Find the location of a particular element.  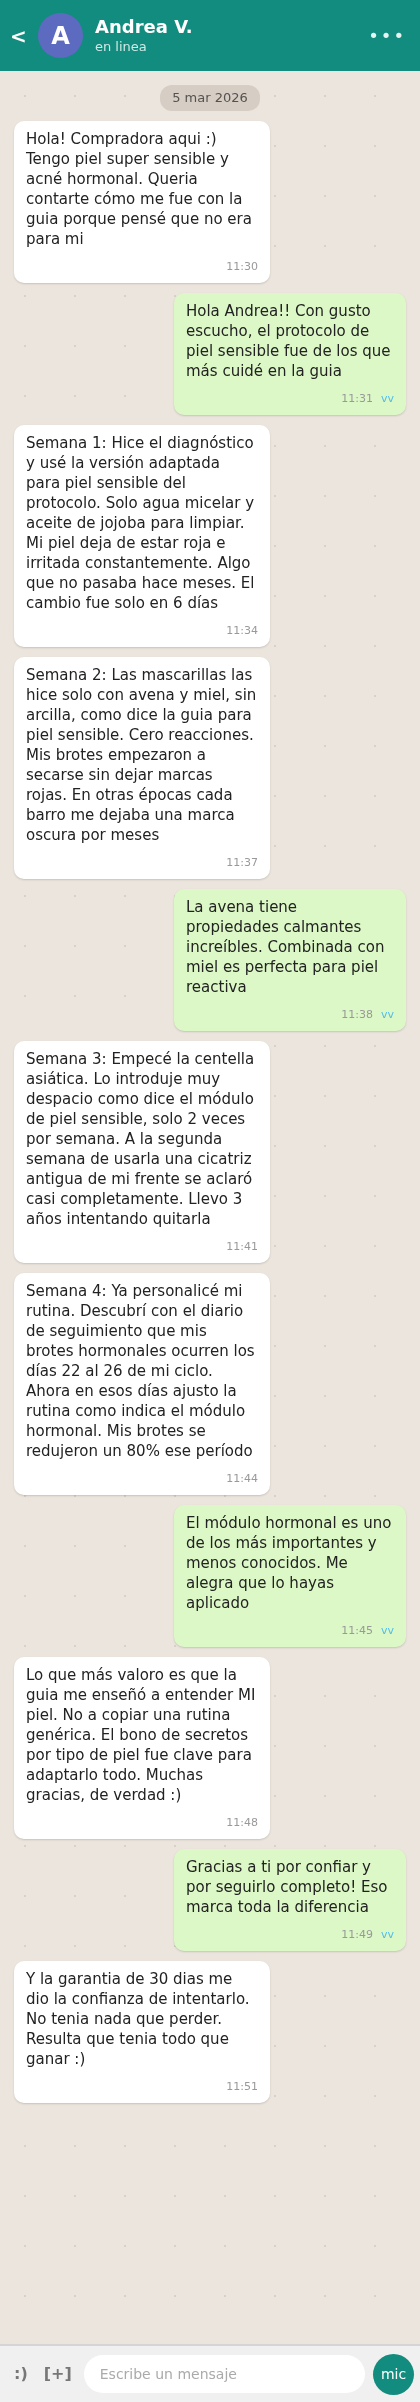

message-time: 11:41 is located at coordinates (242, 1246).